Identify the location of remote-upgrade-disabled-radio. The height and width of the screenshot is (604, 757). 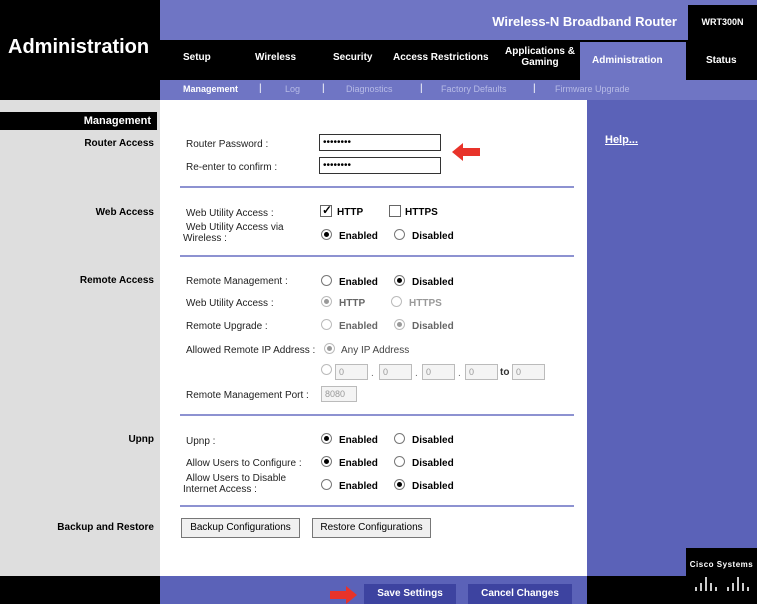
(399, 324).